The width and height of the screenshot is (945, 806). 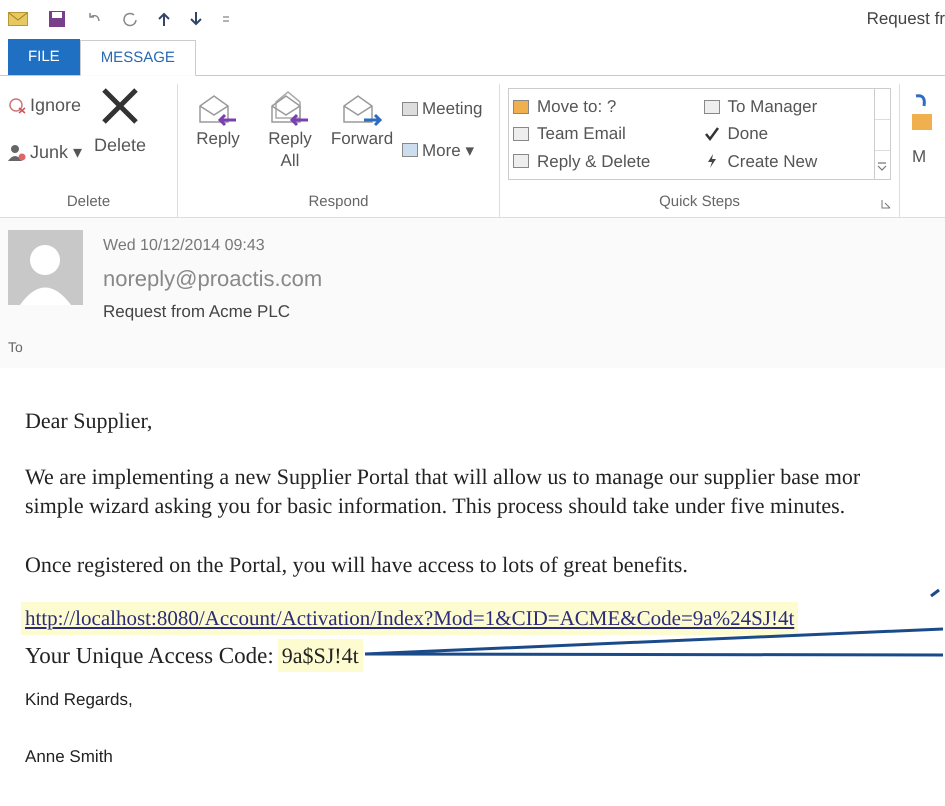 What do you see at coordinates (88, 202) in the screenshot?
I see `group-label: Delete` at bounding box center [88, 202].